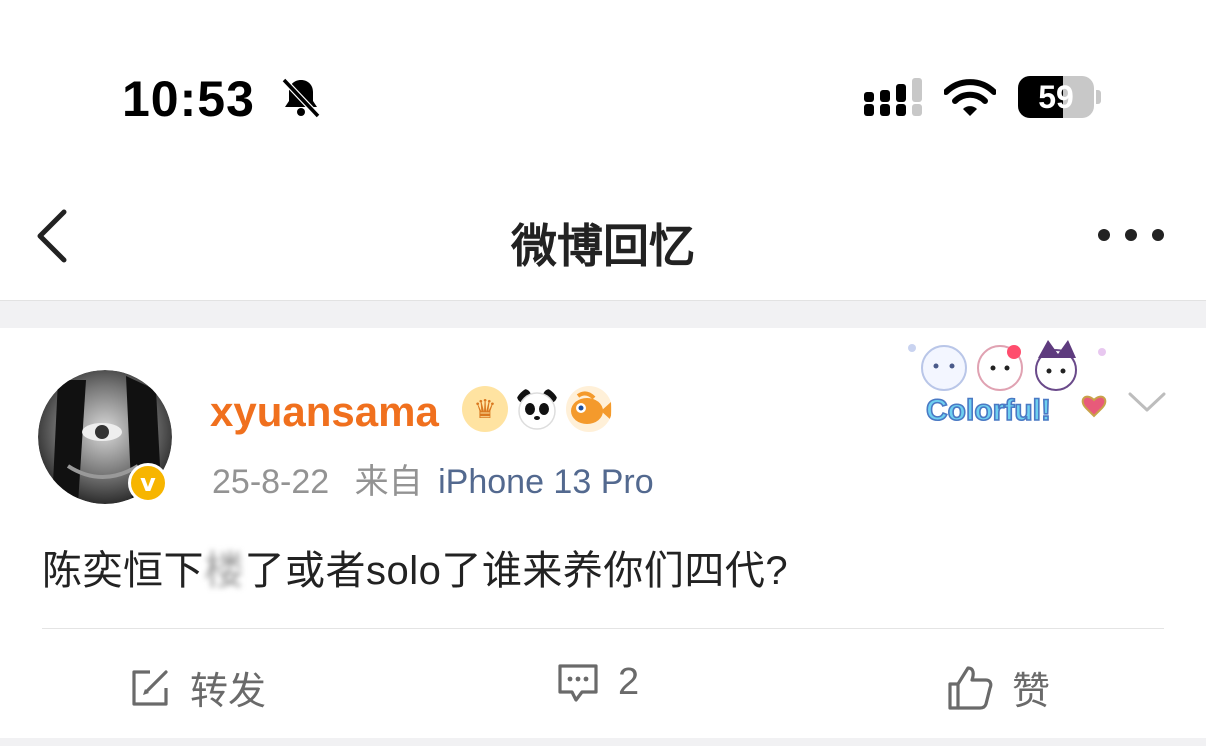 This screenshot has height=746, width=1206. I want to click on action-divider, so click(603, 628).